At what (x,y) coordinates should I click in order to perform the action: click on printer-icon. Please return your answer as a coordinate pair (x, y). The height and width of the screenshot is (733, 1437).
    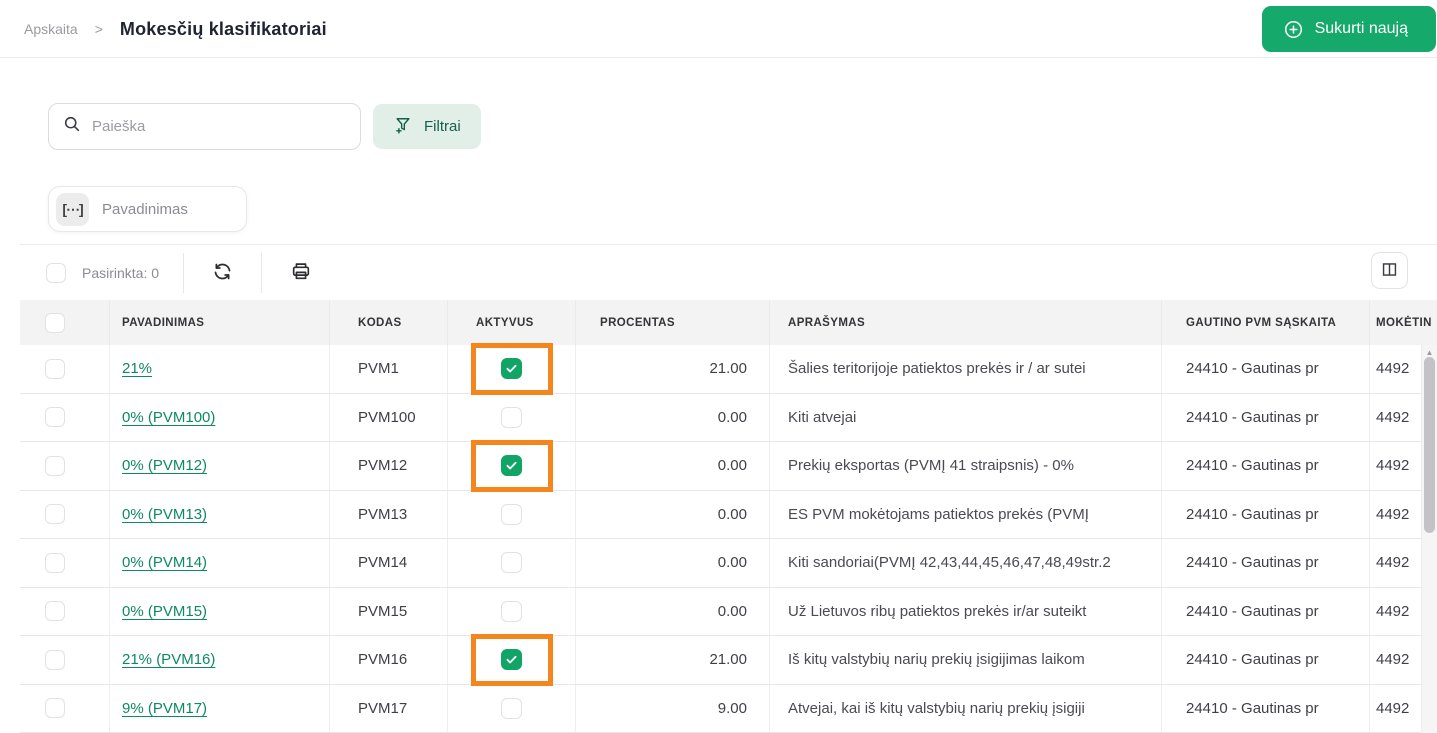
    Looking at the image, I should click on (301, 272).